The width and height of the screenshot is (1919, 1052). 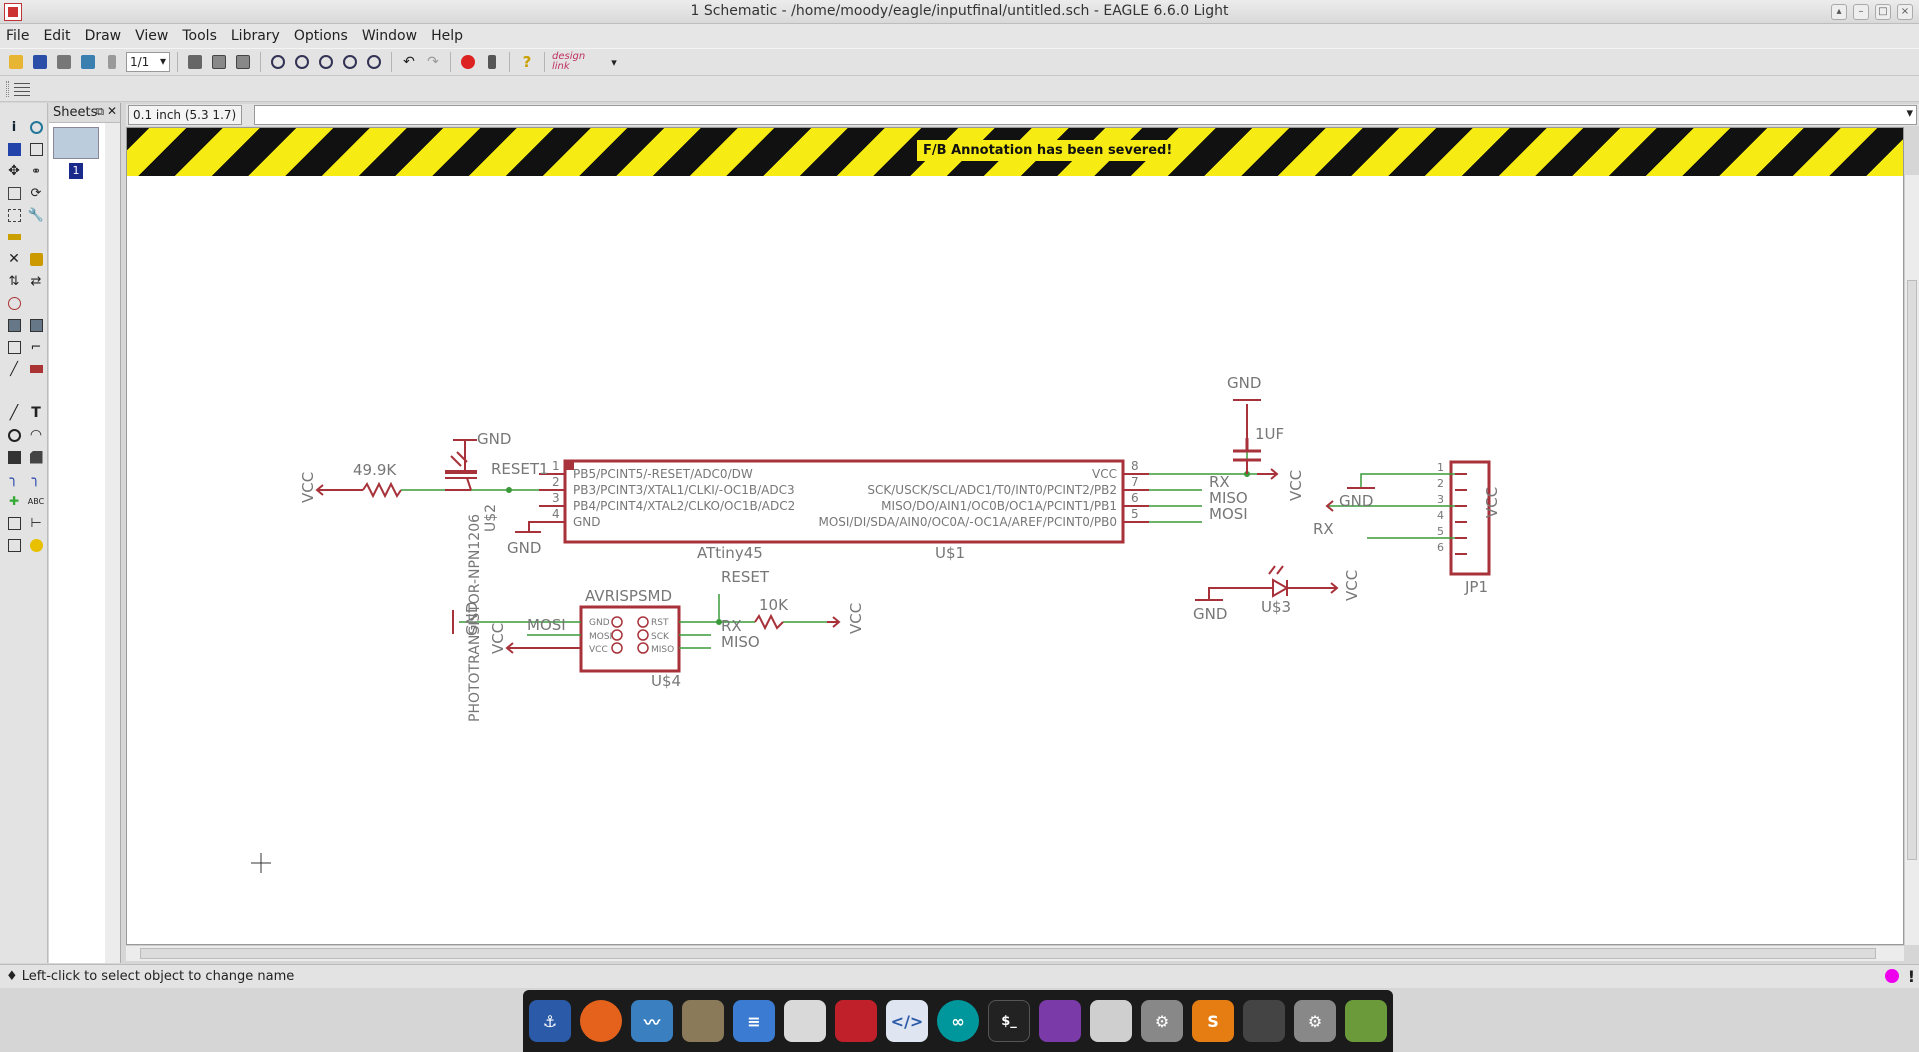 What do you see at coordinates (40, 62) in the screenshot?
I see `save-icon` at bounding box center [40, 62].